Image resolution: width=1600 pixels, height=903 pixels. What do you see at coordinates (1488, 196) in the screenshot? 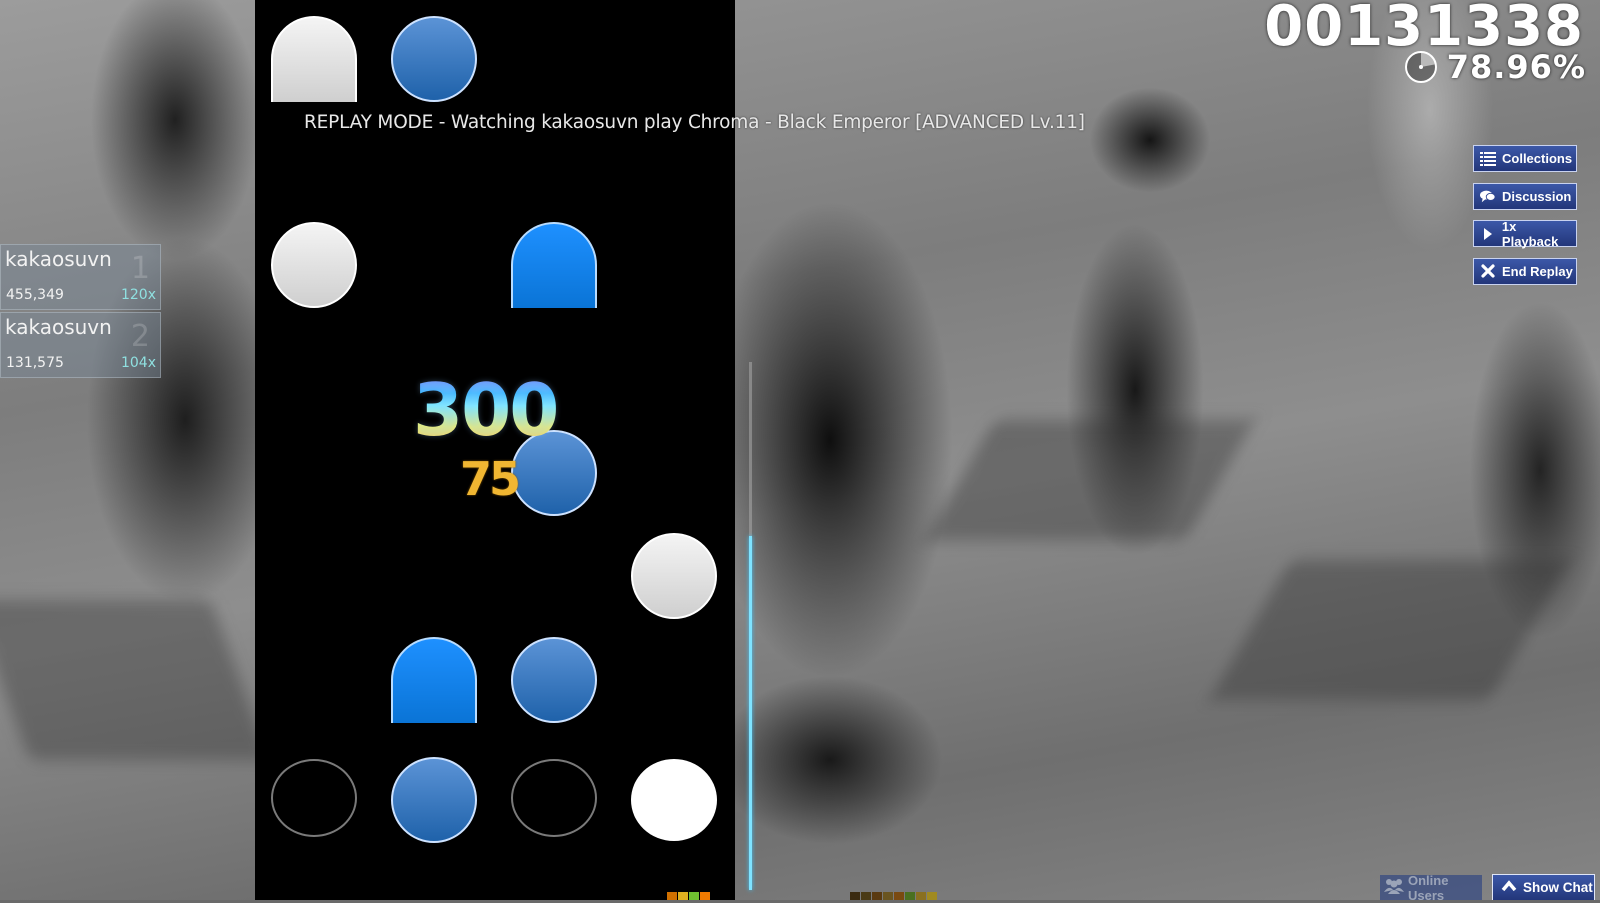
I see `speech-bubbles-icon` at bounding box center [1488, 196].